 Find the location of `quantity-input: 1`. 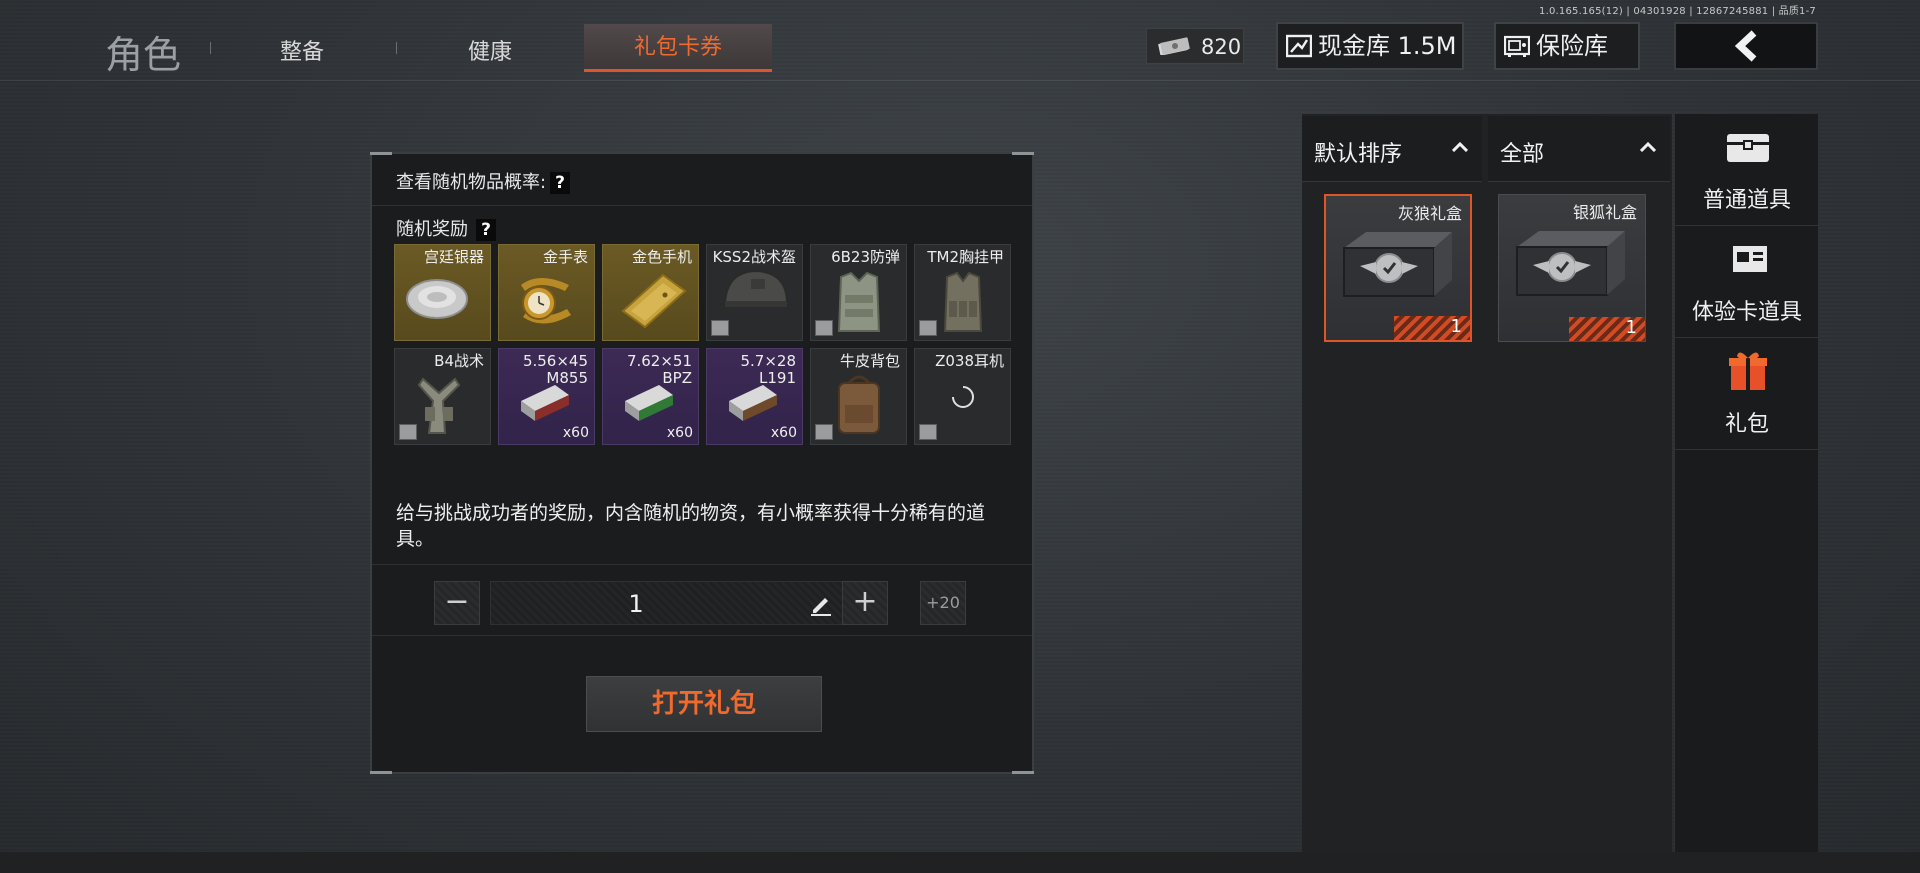

quantity-input: 1 is located at coordinates (669, 603).